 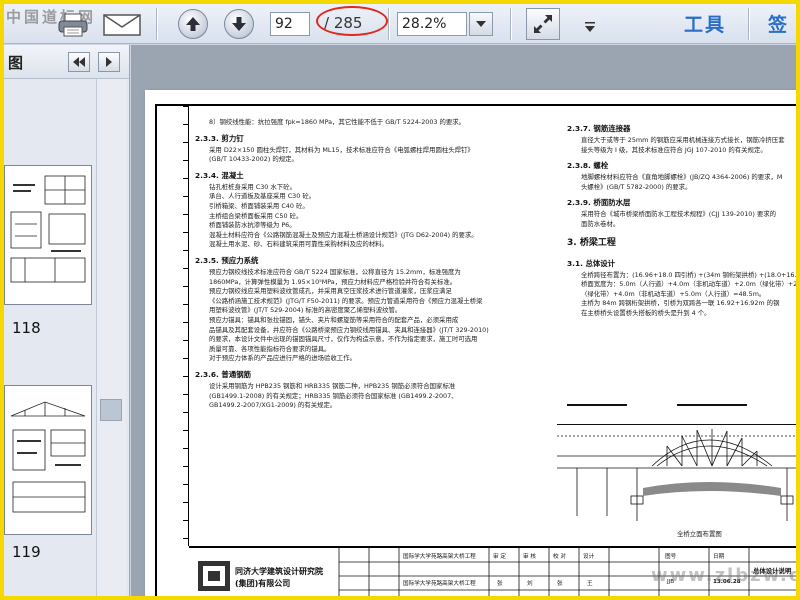 I want to click on section-heading: 2.3.5. 预应力系统, so click(x=227, y=260).